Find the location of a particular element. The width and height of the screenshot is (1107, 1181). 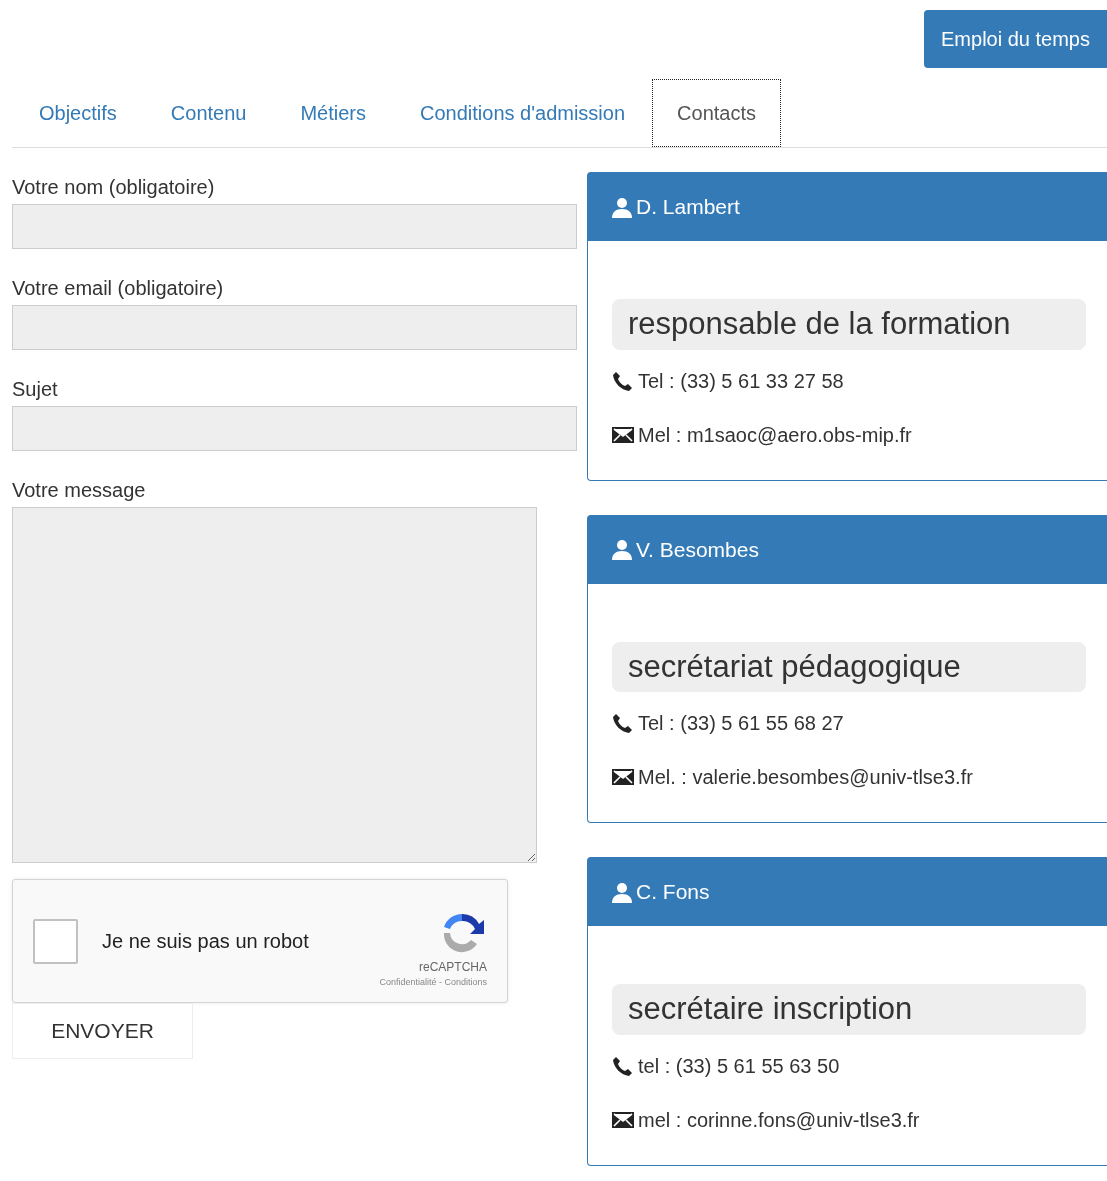

contact-role: secrétaire inscription is located at coordinates (849, 1009).